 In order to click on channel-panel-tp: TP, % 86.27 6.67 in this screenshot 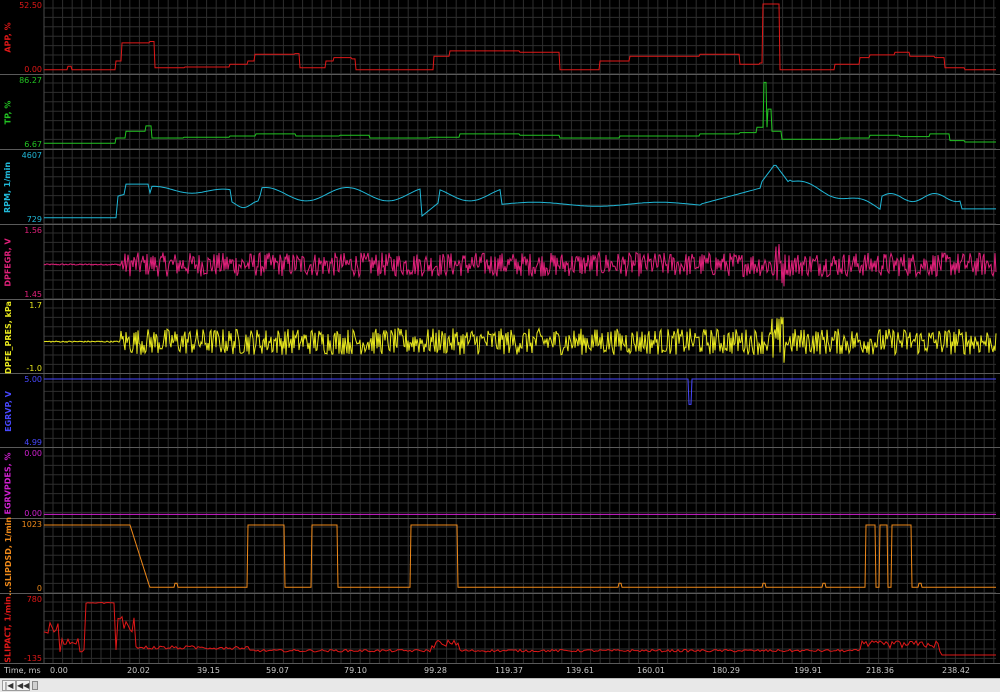, I will do `click(500, 112)`.